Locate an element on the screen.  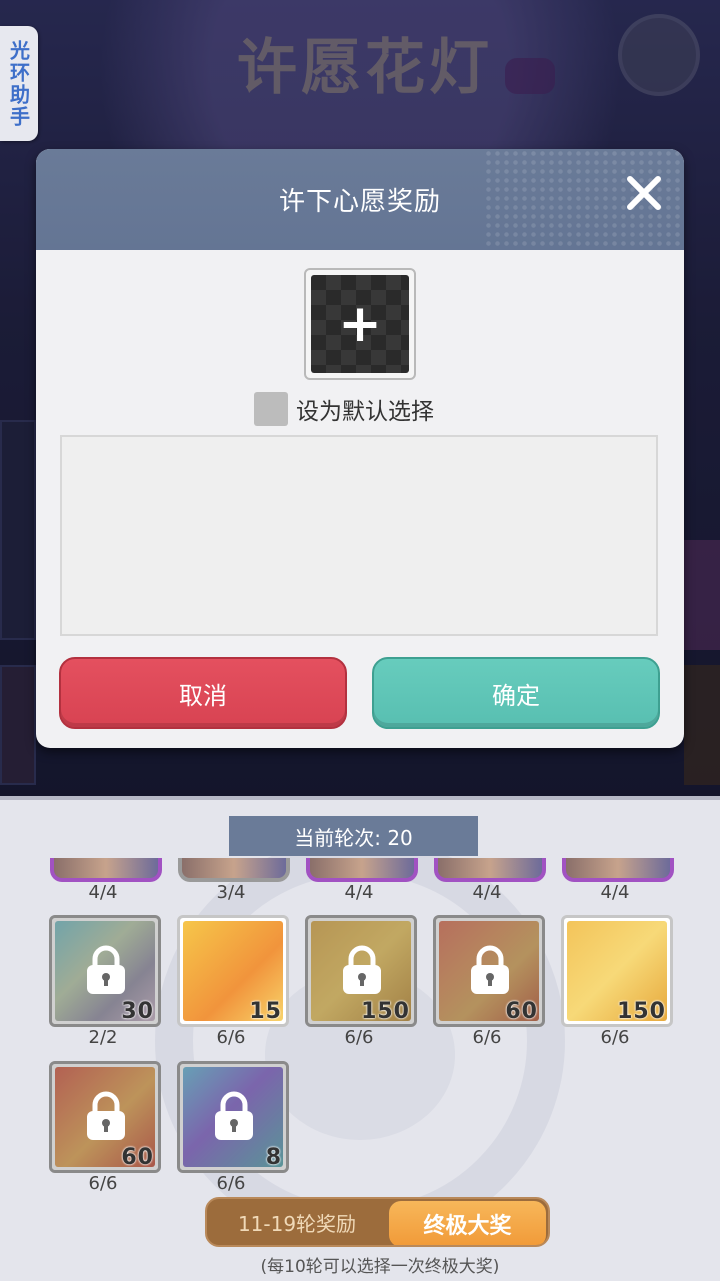
reward-quantity: 30 is located at coordinates (137, 1011).